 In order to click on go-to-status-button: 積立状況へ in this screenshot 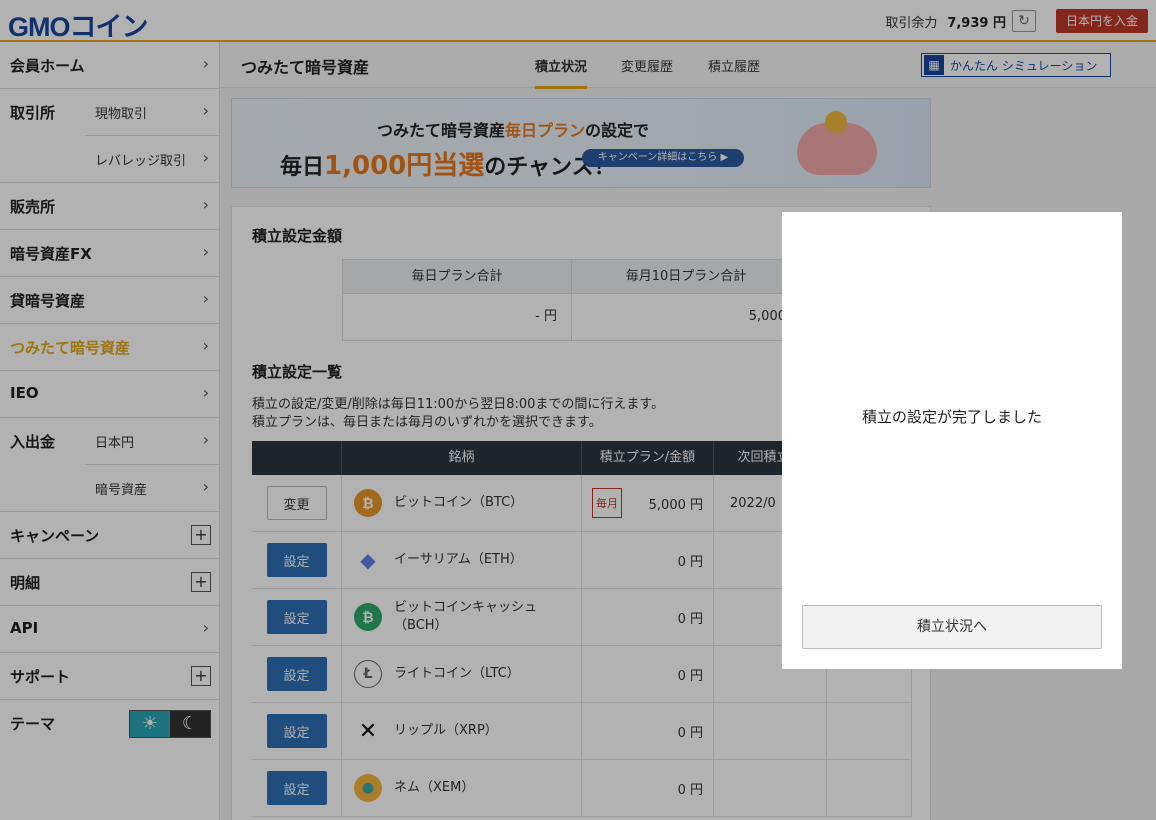, I will do `click(952, 627)`.